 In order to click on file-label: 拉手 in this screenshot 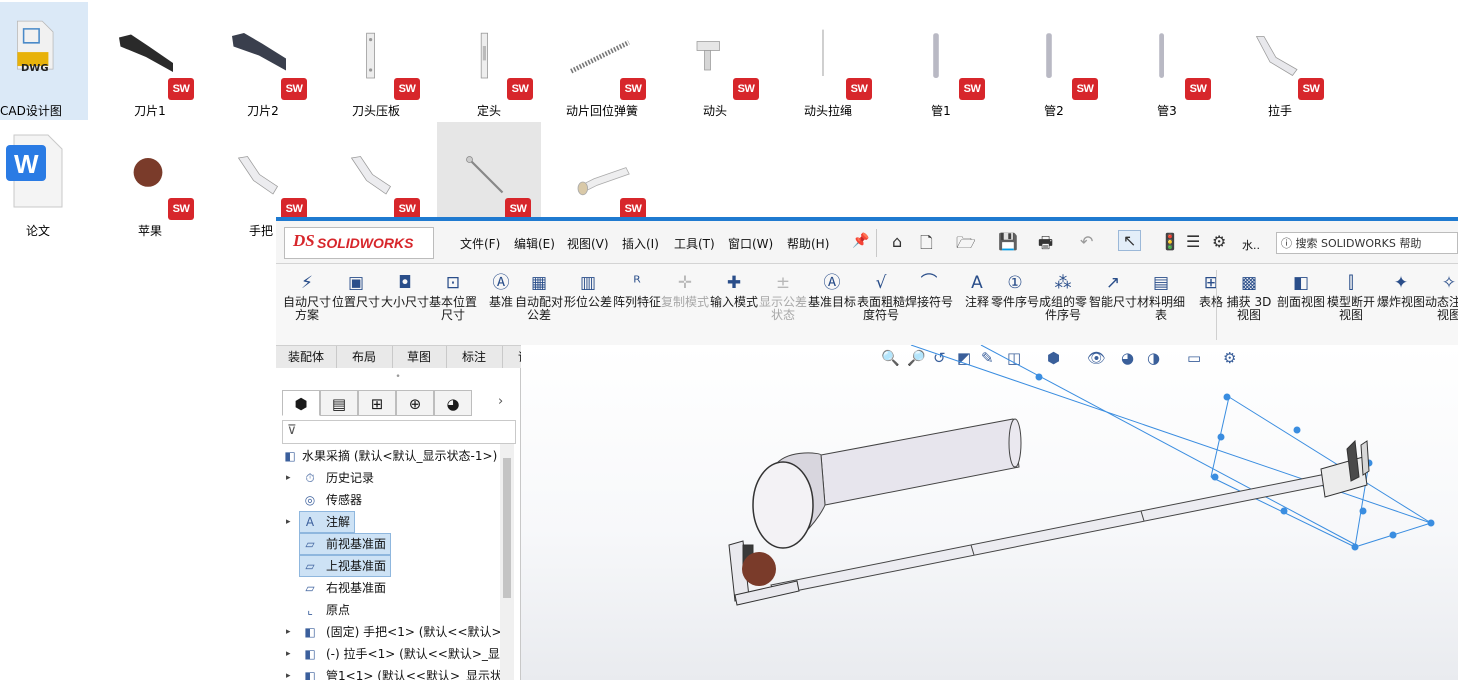, I will do `click(1279, 111)`.